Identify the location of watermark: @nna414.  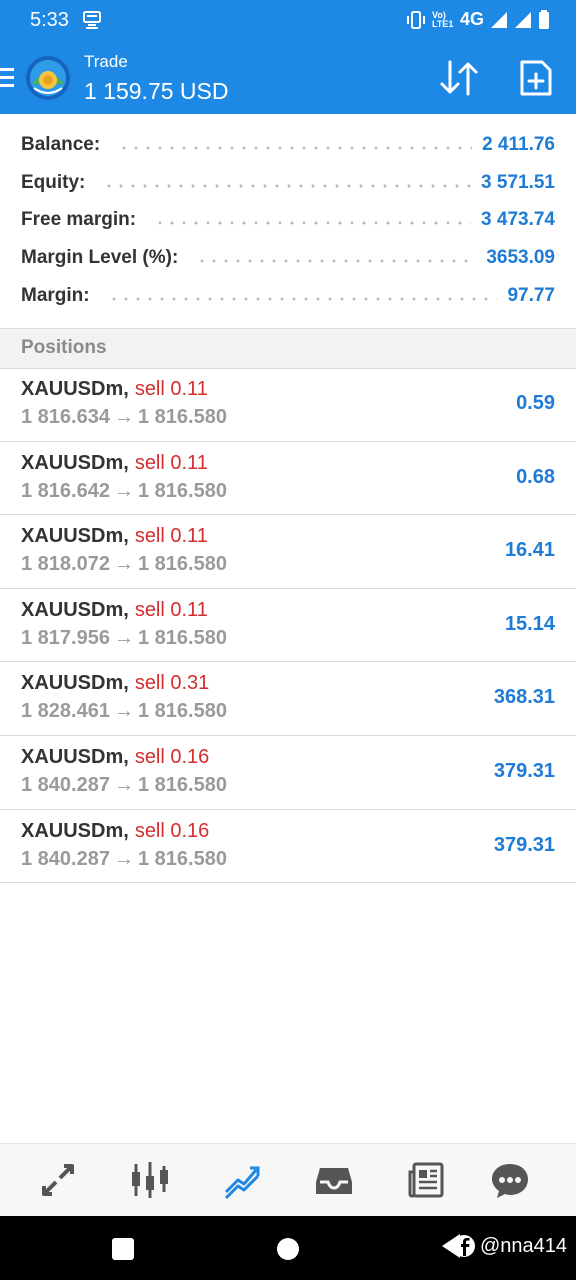
(503, 1246).